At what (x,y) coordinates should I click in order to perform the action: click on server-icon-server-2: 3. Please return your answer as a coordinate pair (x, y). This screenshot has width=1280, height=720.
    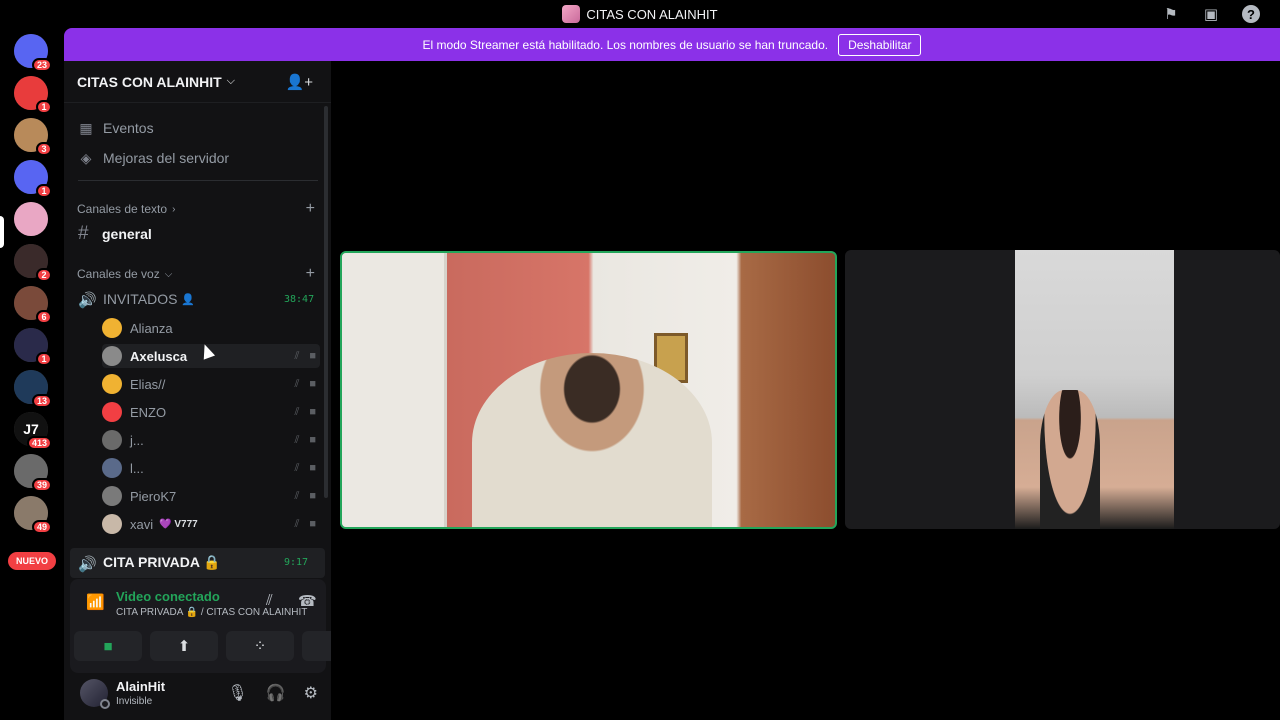
    Looking at the image, I should click on (33, 137).